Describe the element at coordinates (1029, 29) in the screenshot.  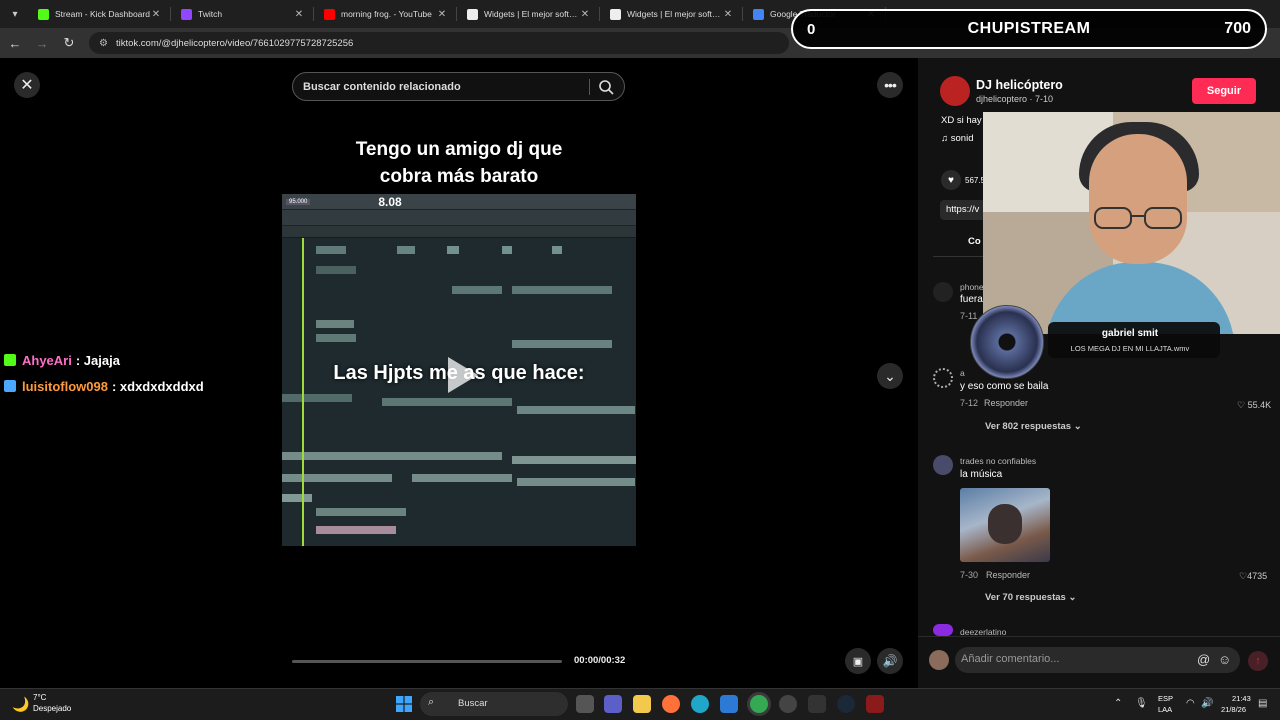
I see `stream-counter-overlay: 0 CHUPISTREAM 700` at that location.